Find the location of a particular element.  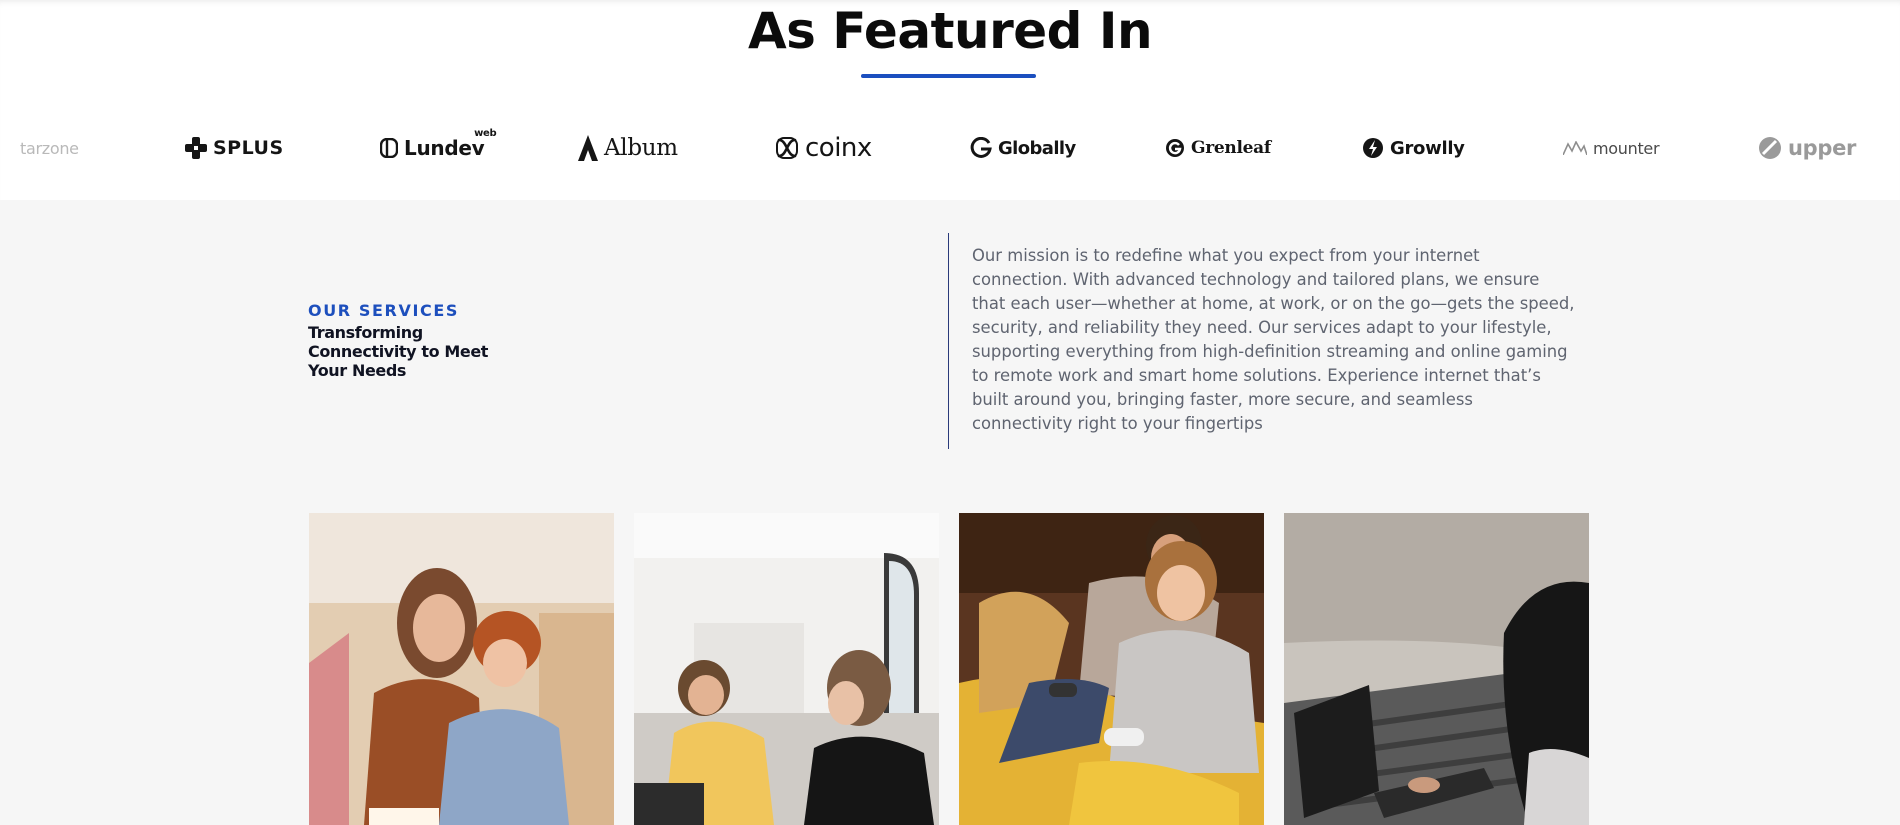

logo-mounter: mounter is located at coordinates (1611, 148).